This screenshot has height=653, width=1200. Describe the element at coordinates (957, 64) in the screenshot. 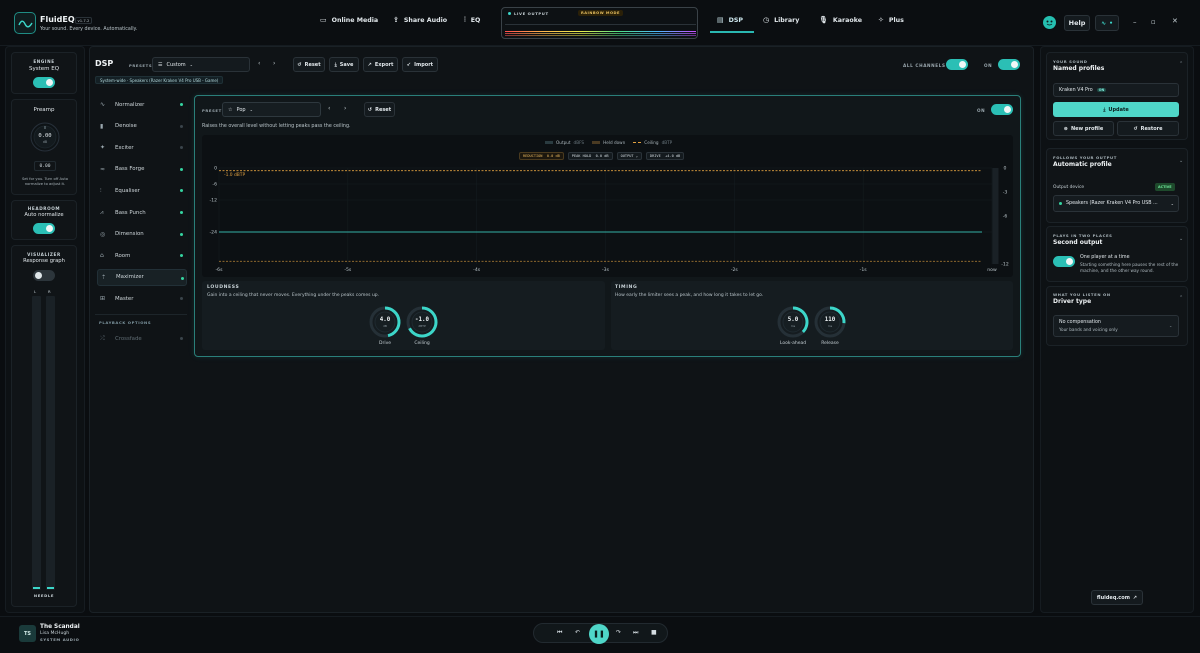

I see `all-channels-toggle` at that location.